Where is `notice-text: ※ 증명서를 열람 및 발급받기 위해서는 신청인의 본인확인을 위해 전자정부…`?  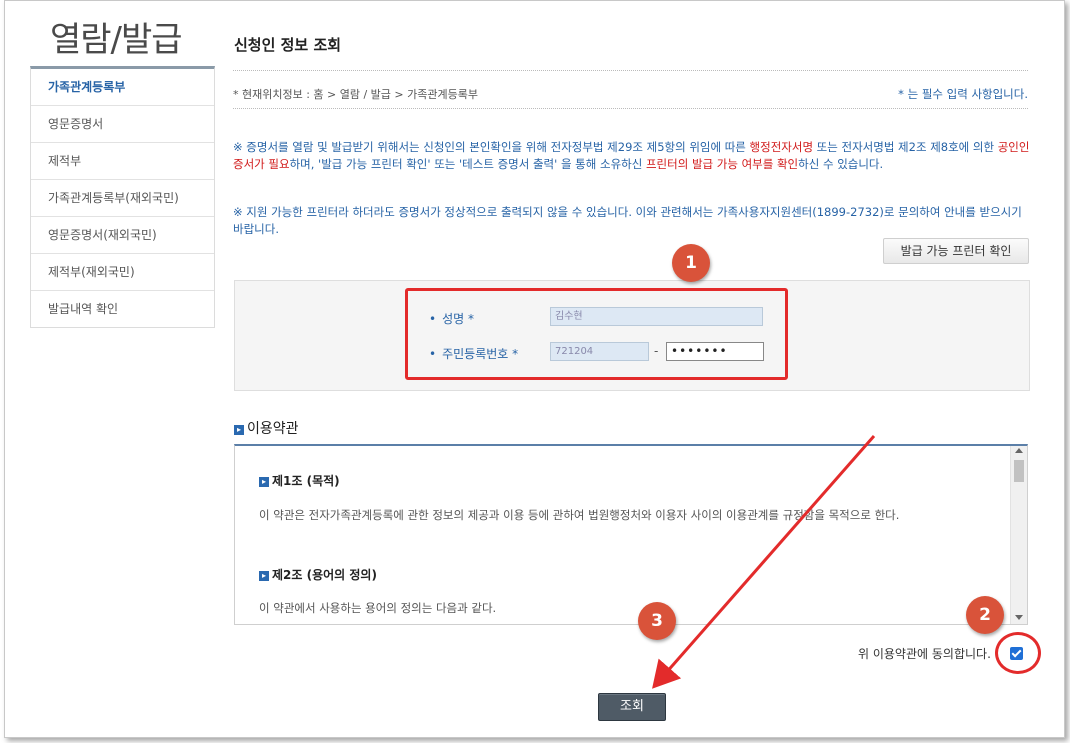
notice-text: ※ 증명서를 열람 및 발급받기 위해서는 신청인의 본인확인을 위해 전자정부… is located at coordinates (491, 147).